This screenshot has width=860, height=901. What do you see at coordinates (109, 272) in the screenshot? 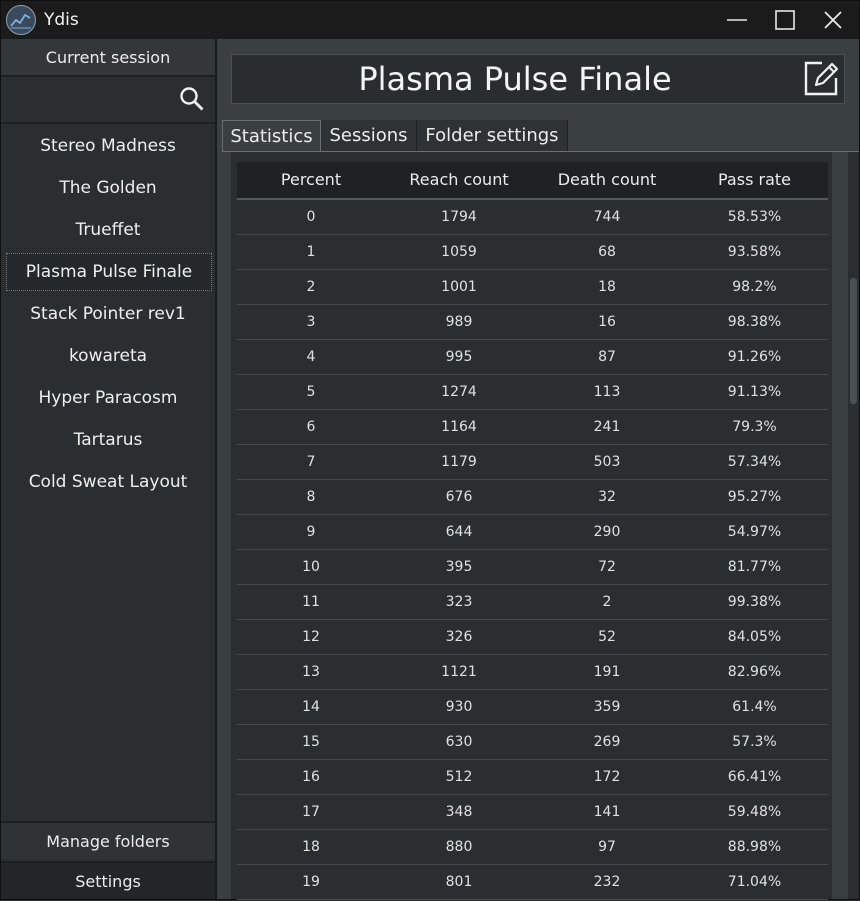
I see `level-item-selected: Plasma Pulse Finale` at bounding box center [109, 272].